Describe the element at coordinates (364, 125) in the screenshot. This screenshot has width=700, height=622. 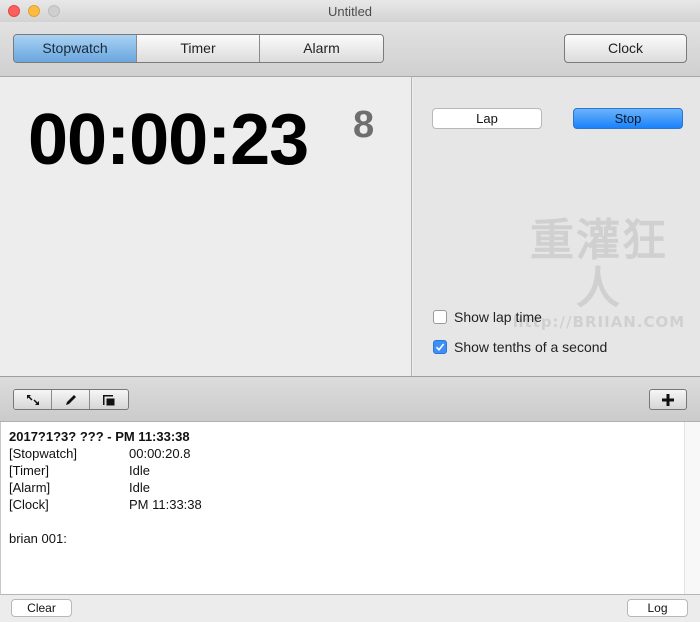
I see `stopwatch-tenths: 8` at that location.